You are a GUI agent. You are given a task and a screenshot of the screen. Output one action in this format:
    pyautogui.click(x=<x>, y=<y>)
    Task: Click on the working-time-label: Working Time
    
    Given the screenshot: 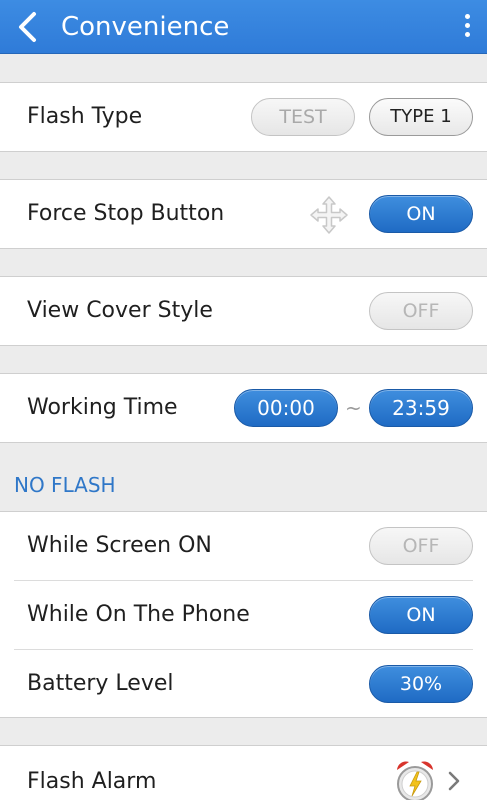 What is the action you would take?
    pyautogui.click(x=102, y=407)
    